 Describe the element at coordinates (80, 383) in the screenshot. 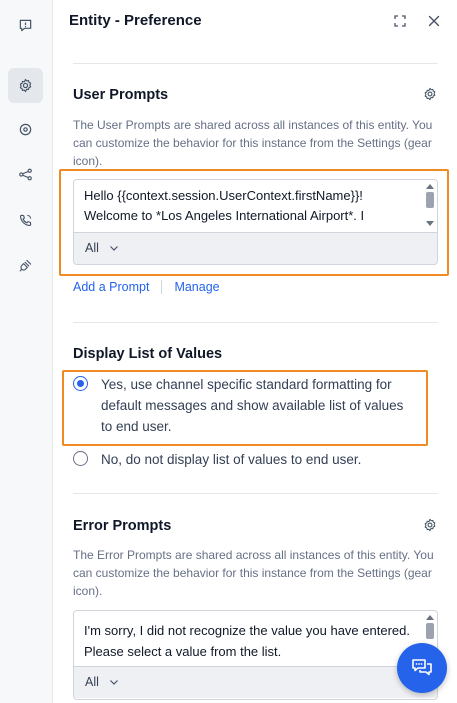

I see `radio-yes` at that location.